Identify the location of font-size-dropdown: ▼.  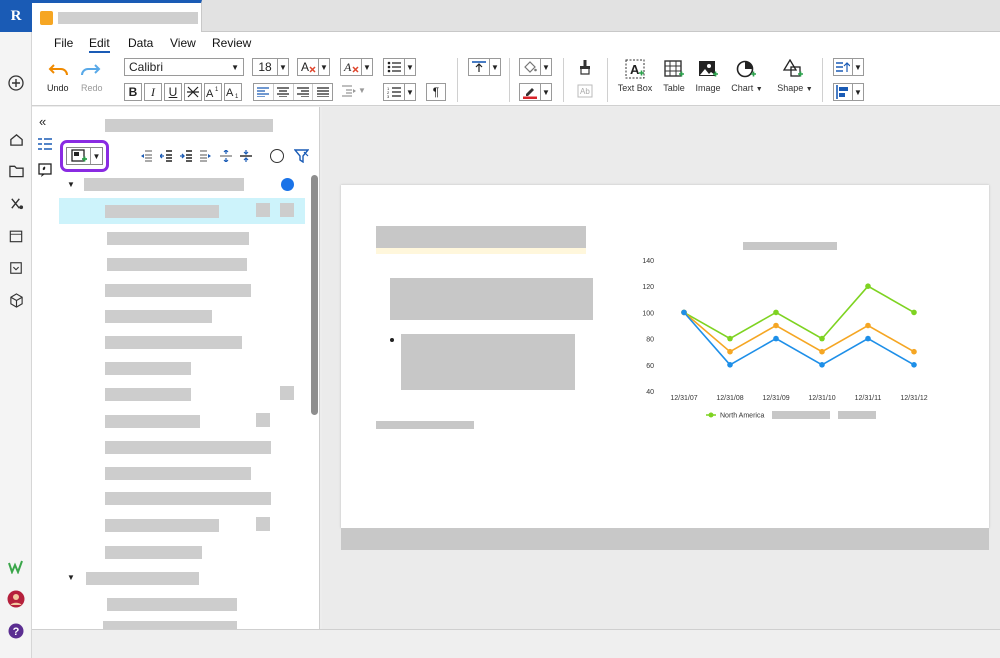
(283, 67).